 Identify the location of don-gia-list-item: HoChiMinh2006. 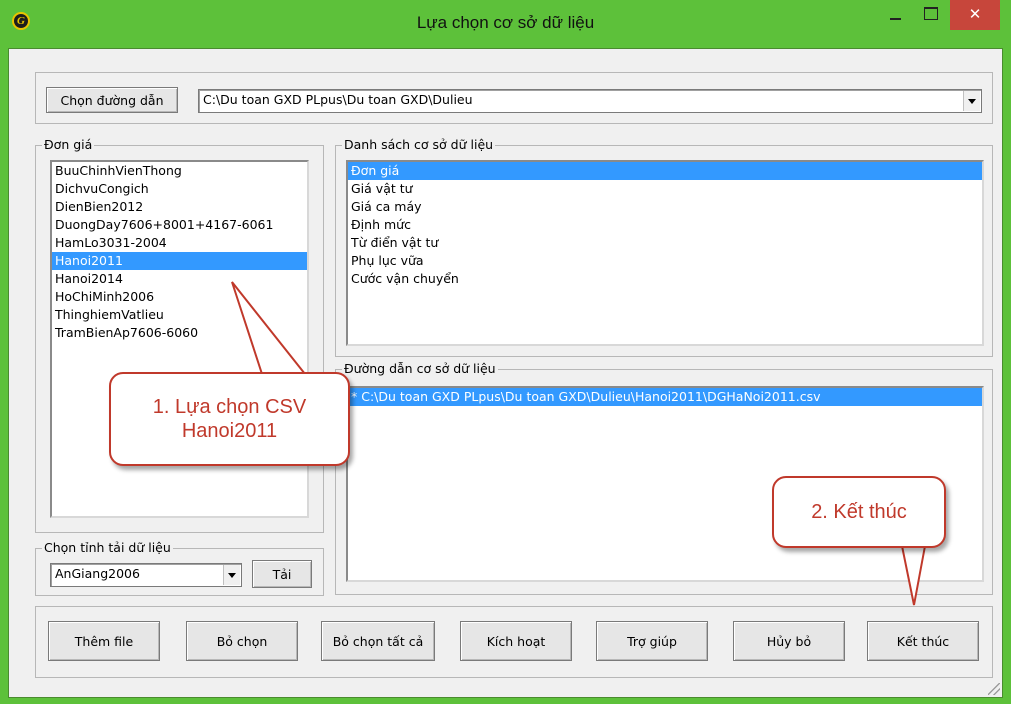
(179, 297).